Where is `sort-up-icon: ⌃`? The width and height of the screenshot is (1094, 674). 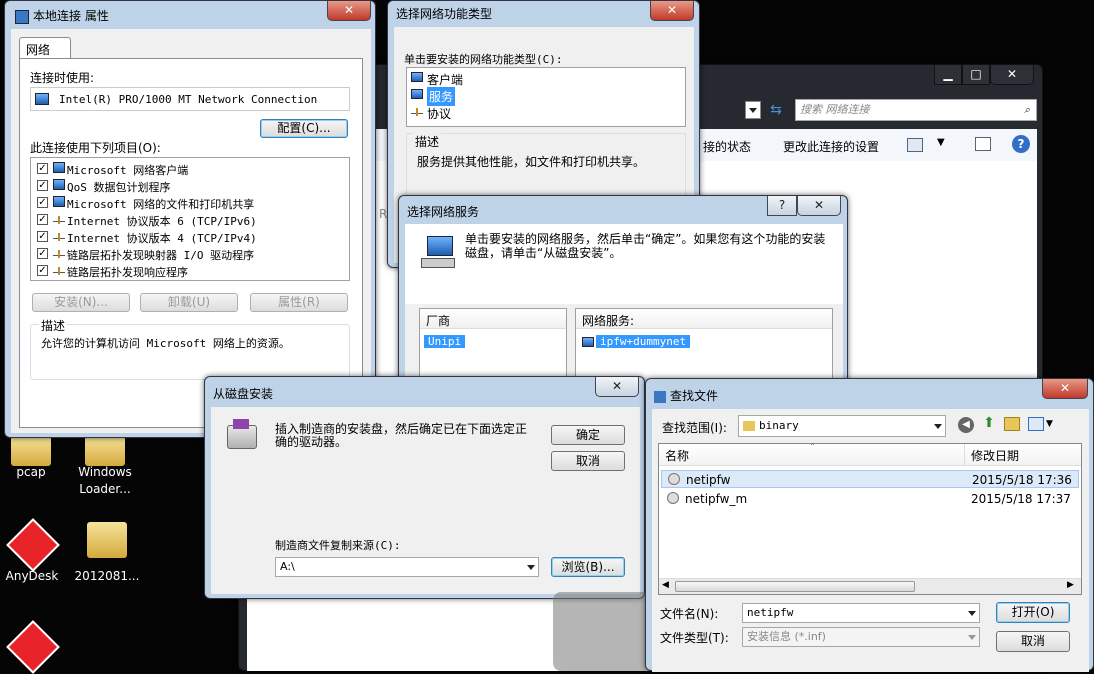 sort-up-icon: ⌃ is located at coordinates (812, 446).